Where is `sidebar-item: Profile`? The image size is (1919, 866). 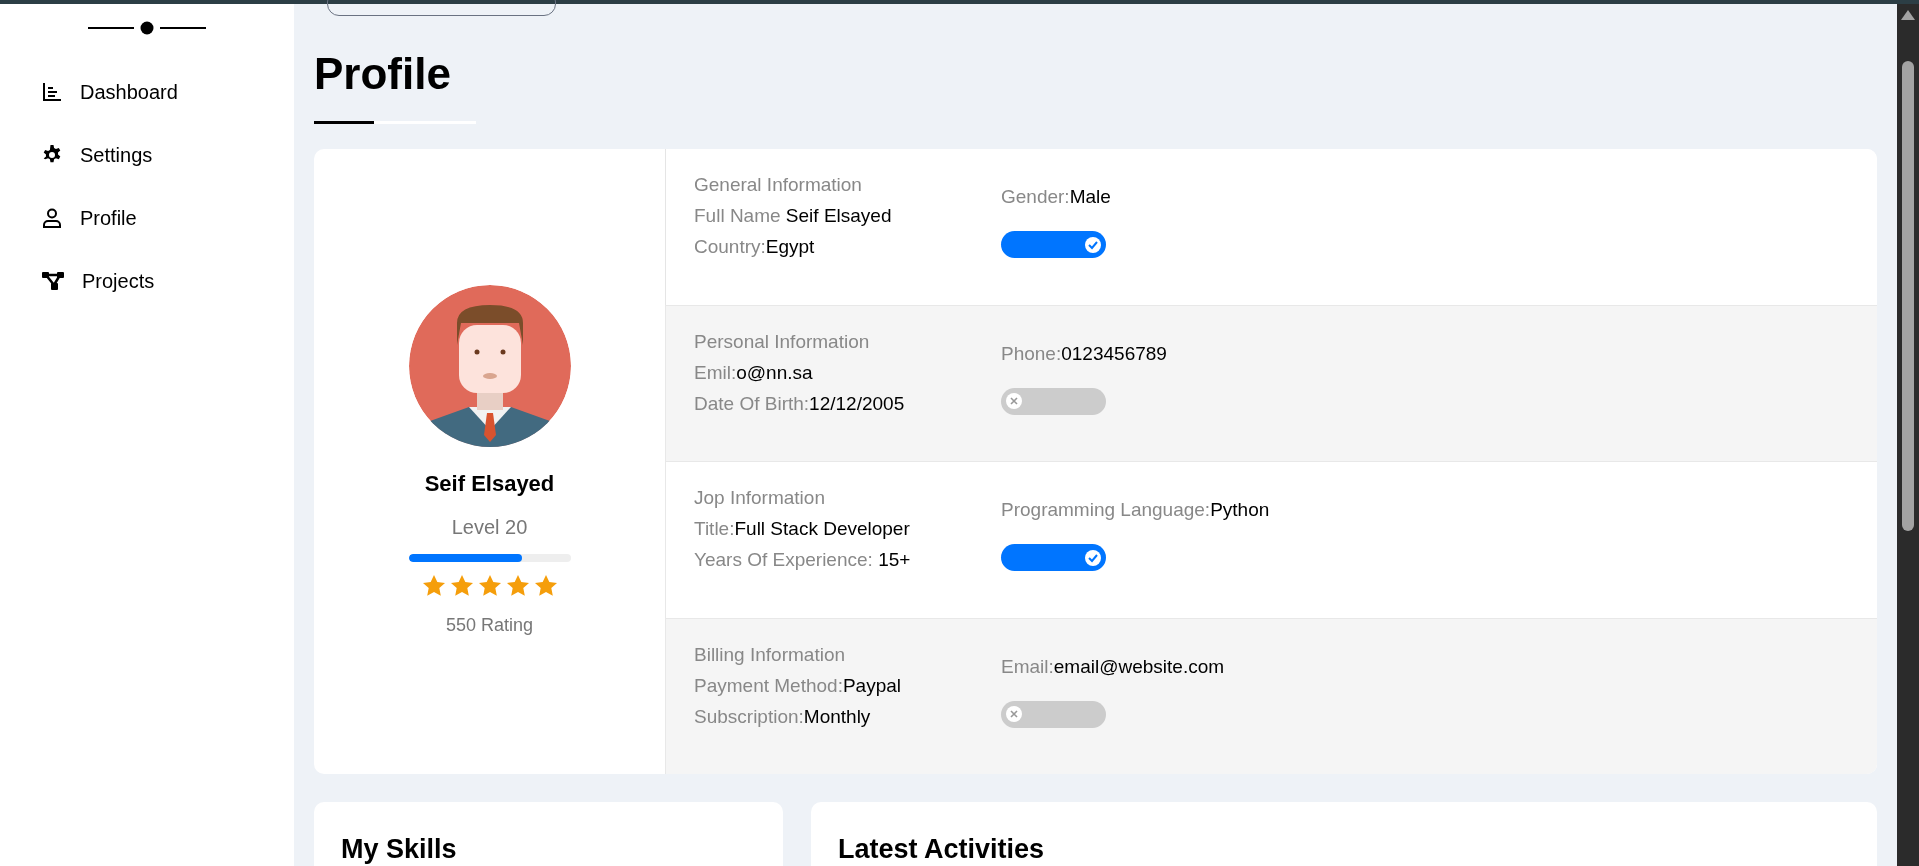
sidebar-item: Profile is located at coordinates (147, 217).